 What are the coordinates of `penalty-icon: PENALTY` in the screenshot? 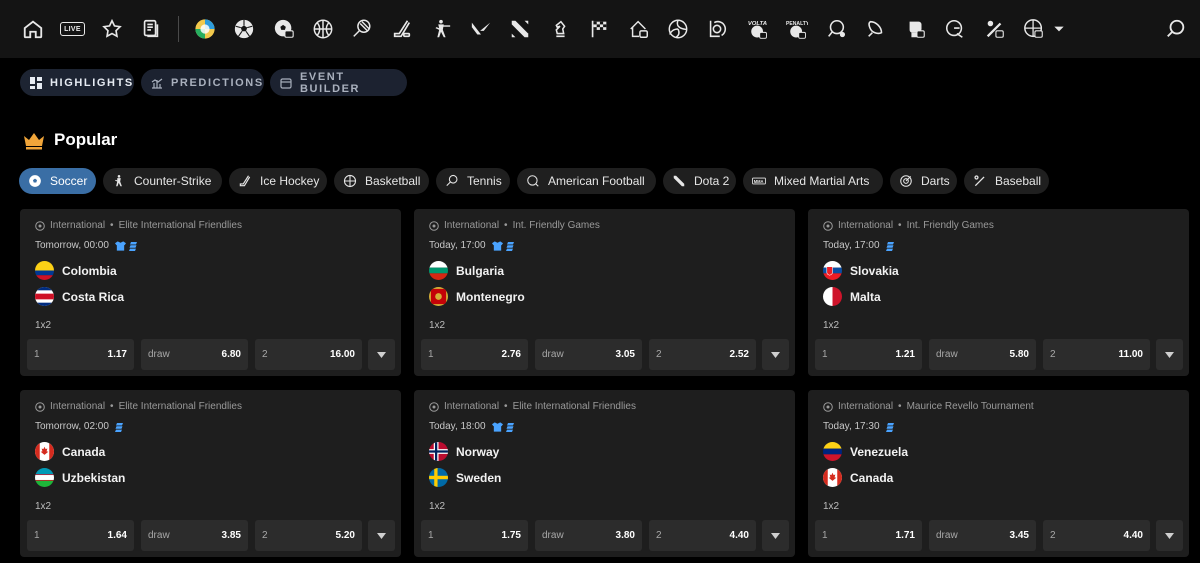 It's located at (797, 29).